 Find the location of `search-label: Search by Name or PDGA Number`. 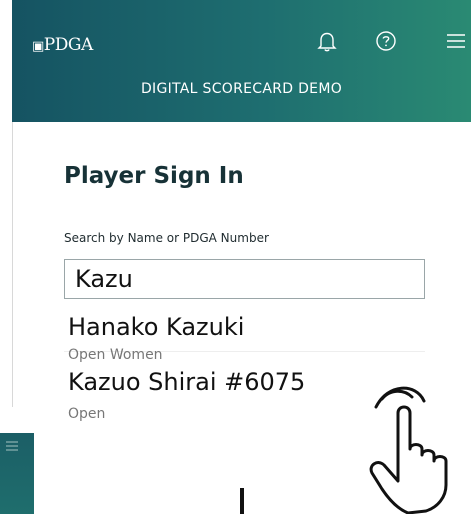

search-label: Search by Name or PDGA Number is located at coordinates (166, 238).